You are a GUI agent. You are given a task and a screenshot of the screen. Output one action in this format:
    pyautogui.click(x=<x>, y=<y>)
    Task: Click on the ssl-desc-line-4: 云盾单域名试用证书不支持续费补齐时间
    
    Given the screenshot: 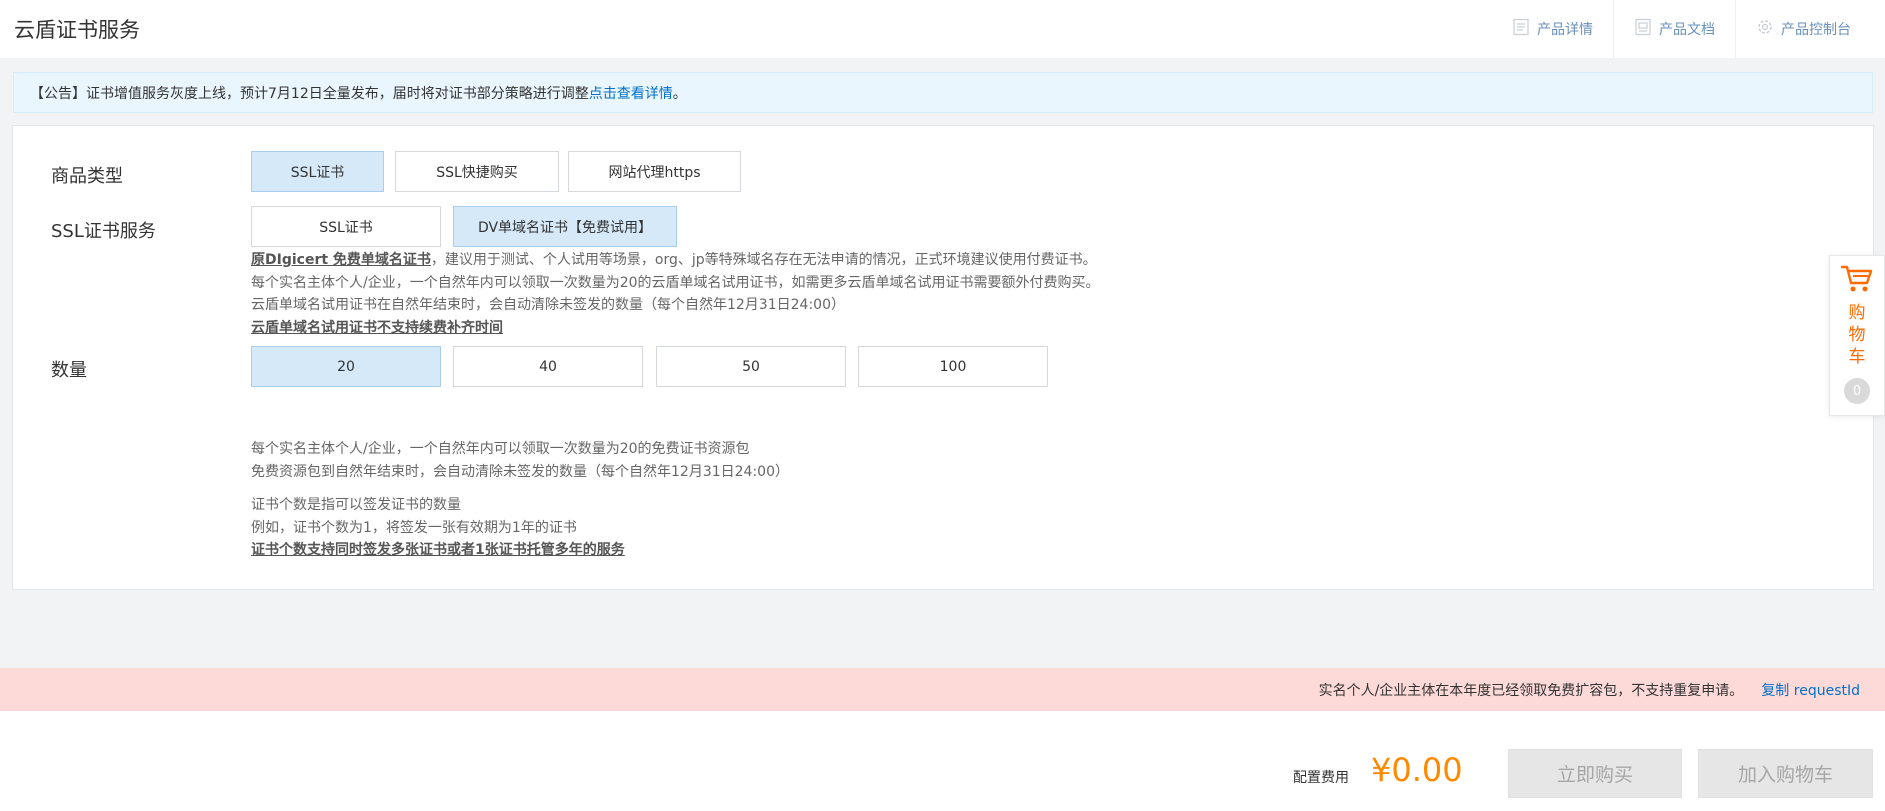 What is the action you would take?
    pyautogui.click(x=377, y=327)
    